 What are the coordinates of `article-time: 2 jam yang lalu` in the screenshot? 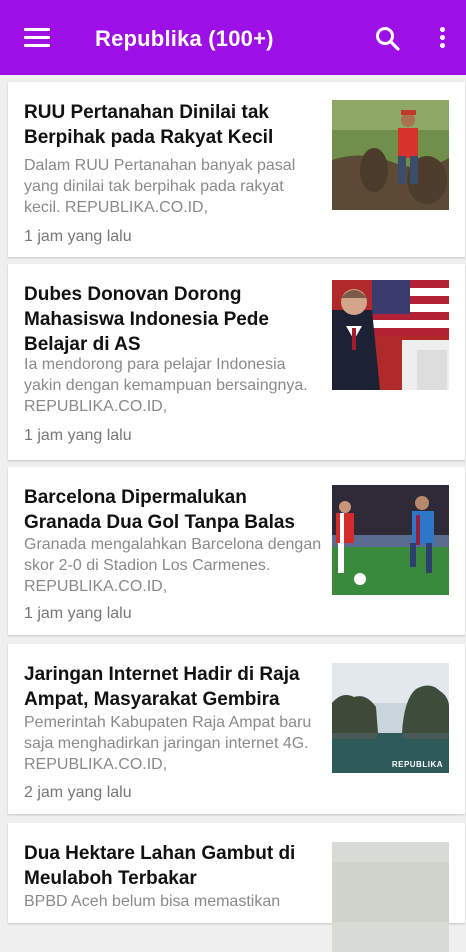 It's located at (78, 792).